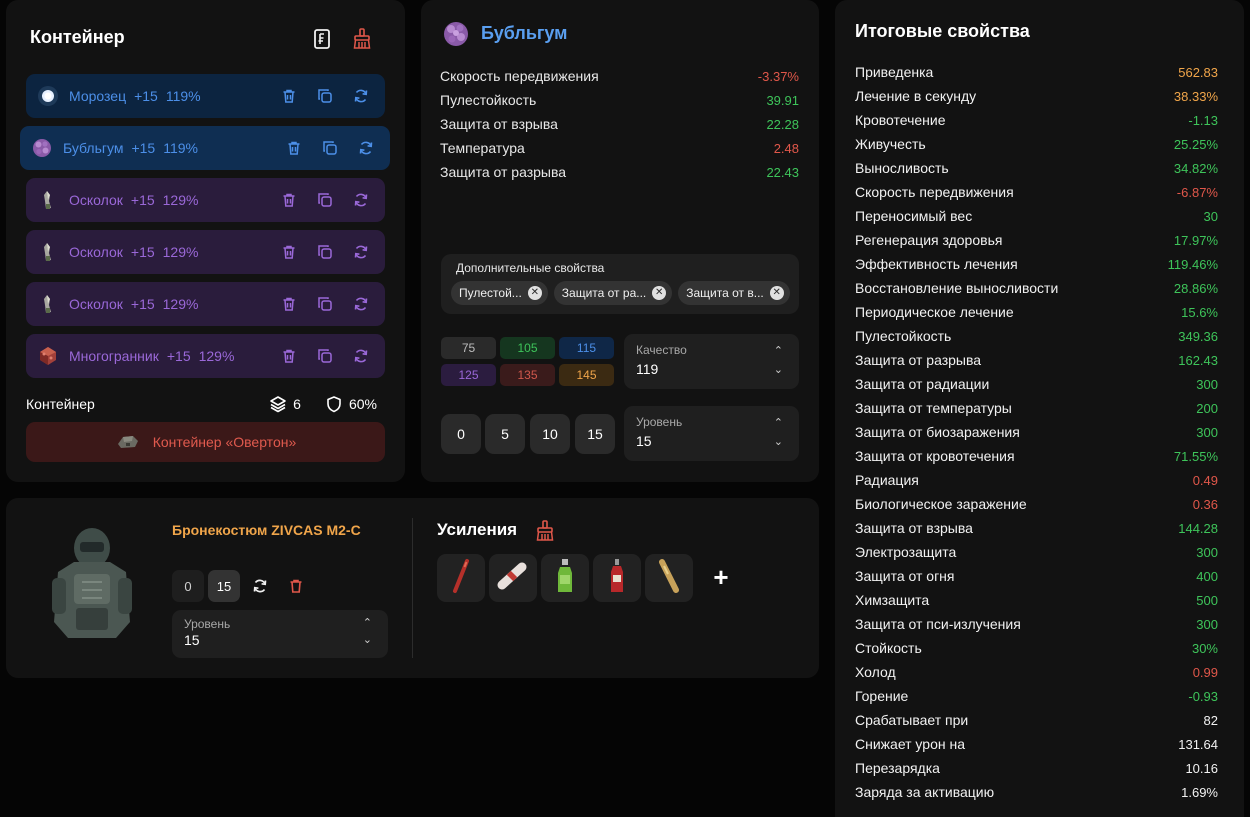 This screenshot has width=1250, height=817. I want to click on quality-option: 145, so click(586, 375).